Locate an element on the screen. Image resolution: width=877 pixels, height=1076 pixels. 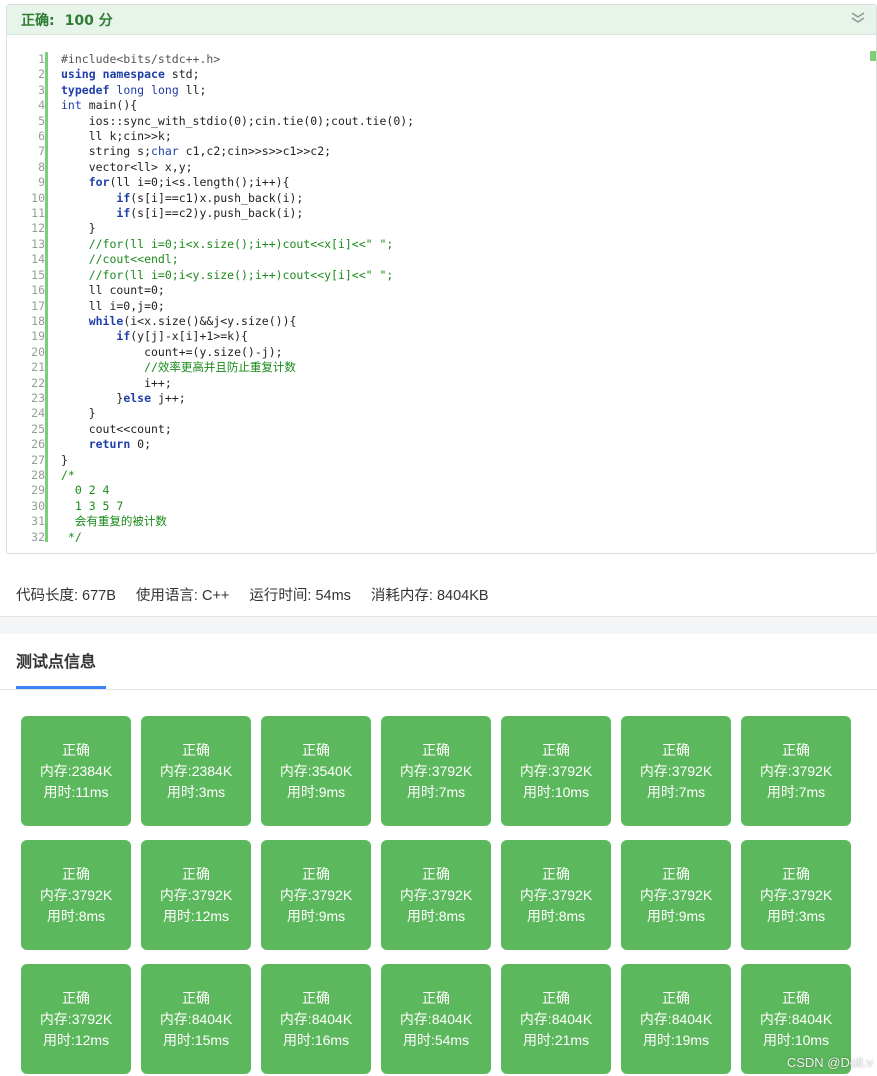
line-number: 17 is located at coordinates (38, 305).